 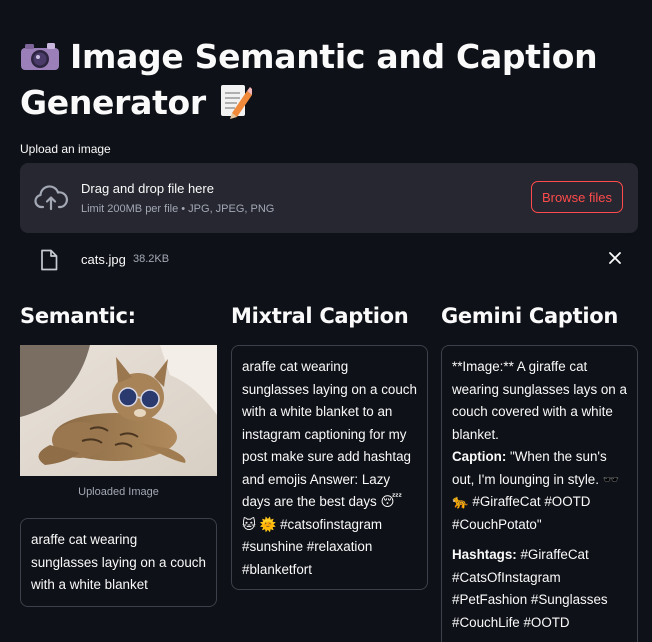 What do you see at coordinates (577, 197) in the screenshot?
I see `browse-files-button: Browse files` at bounding box center [577, 197].